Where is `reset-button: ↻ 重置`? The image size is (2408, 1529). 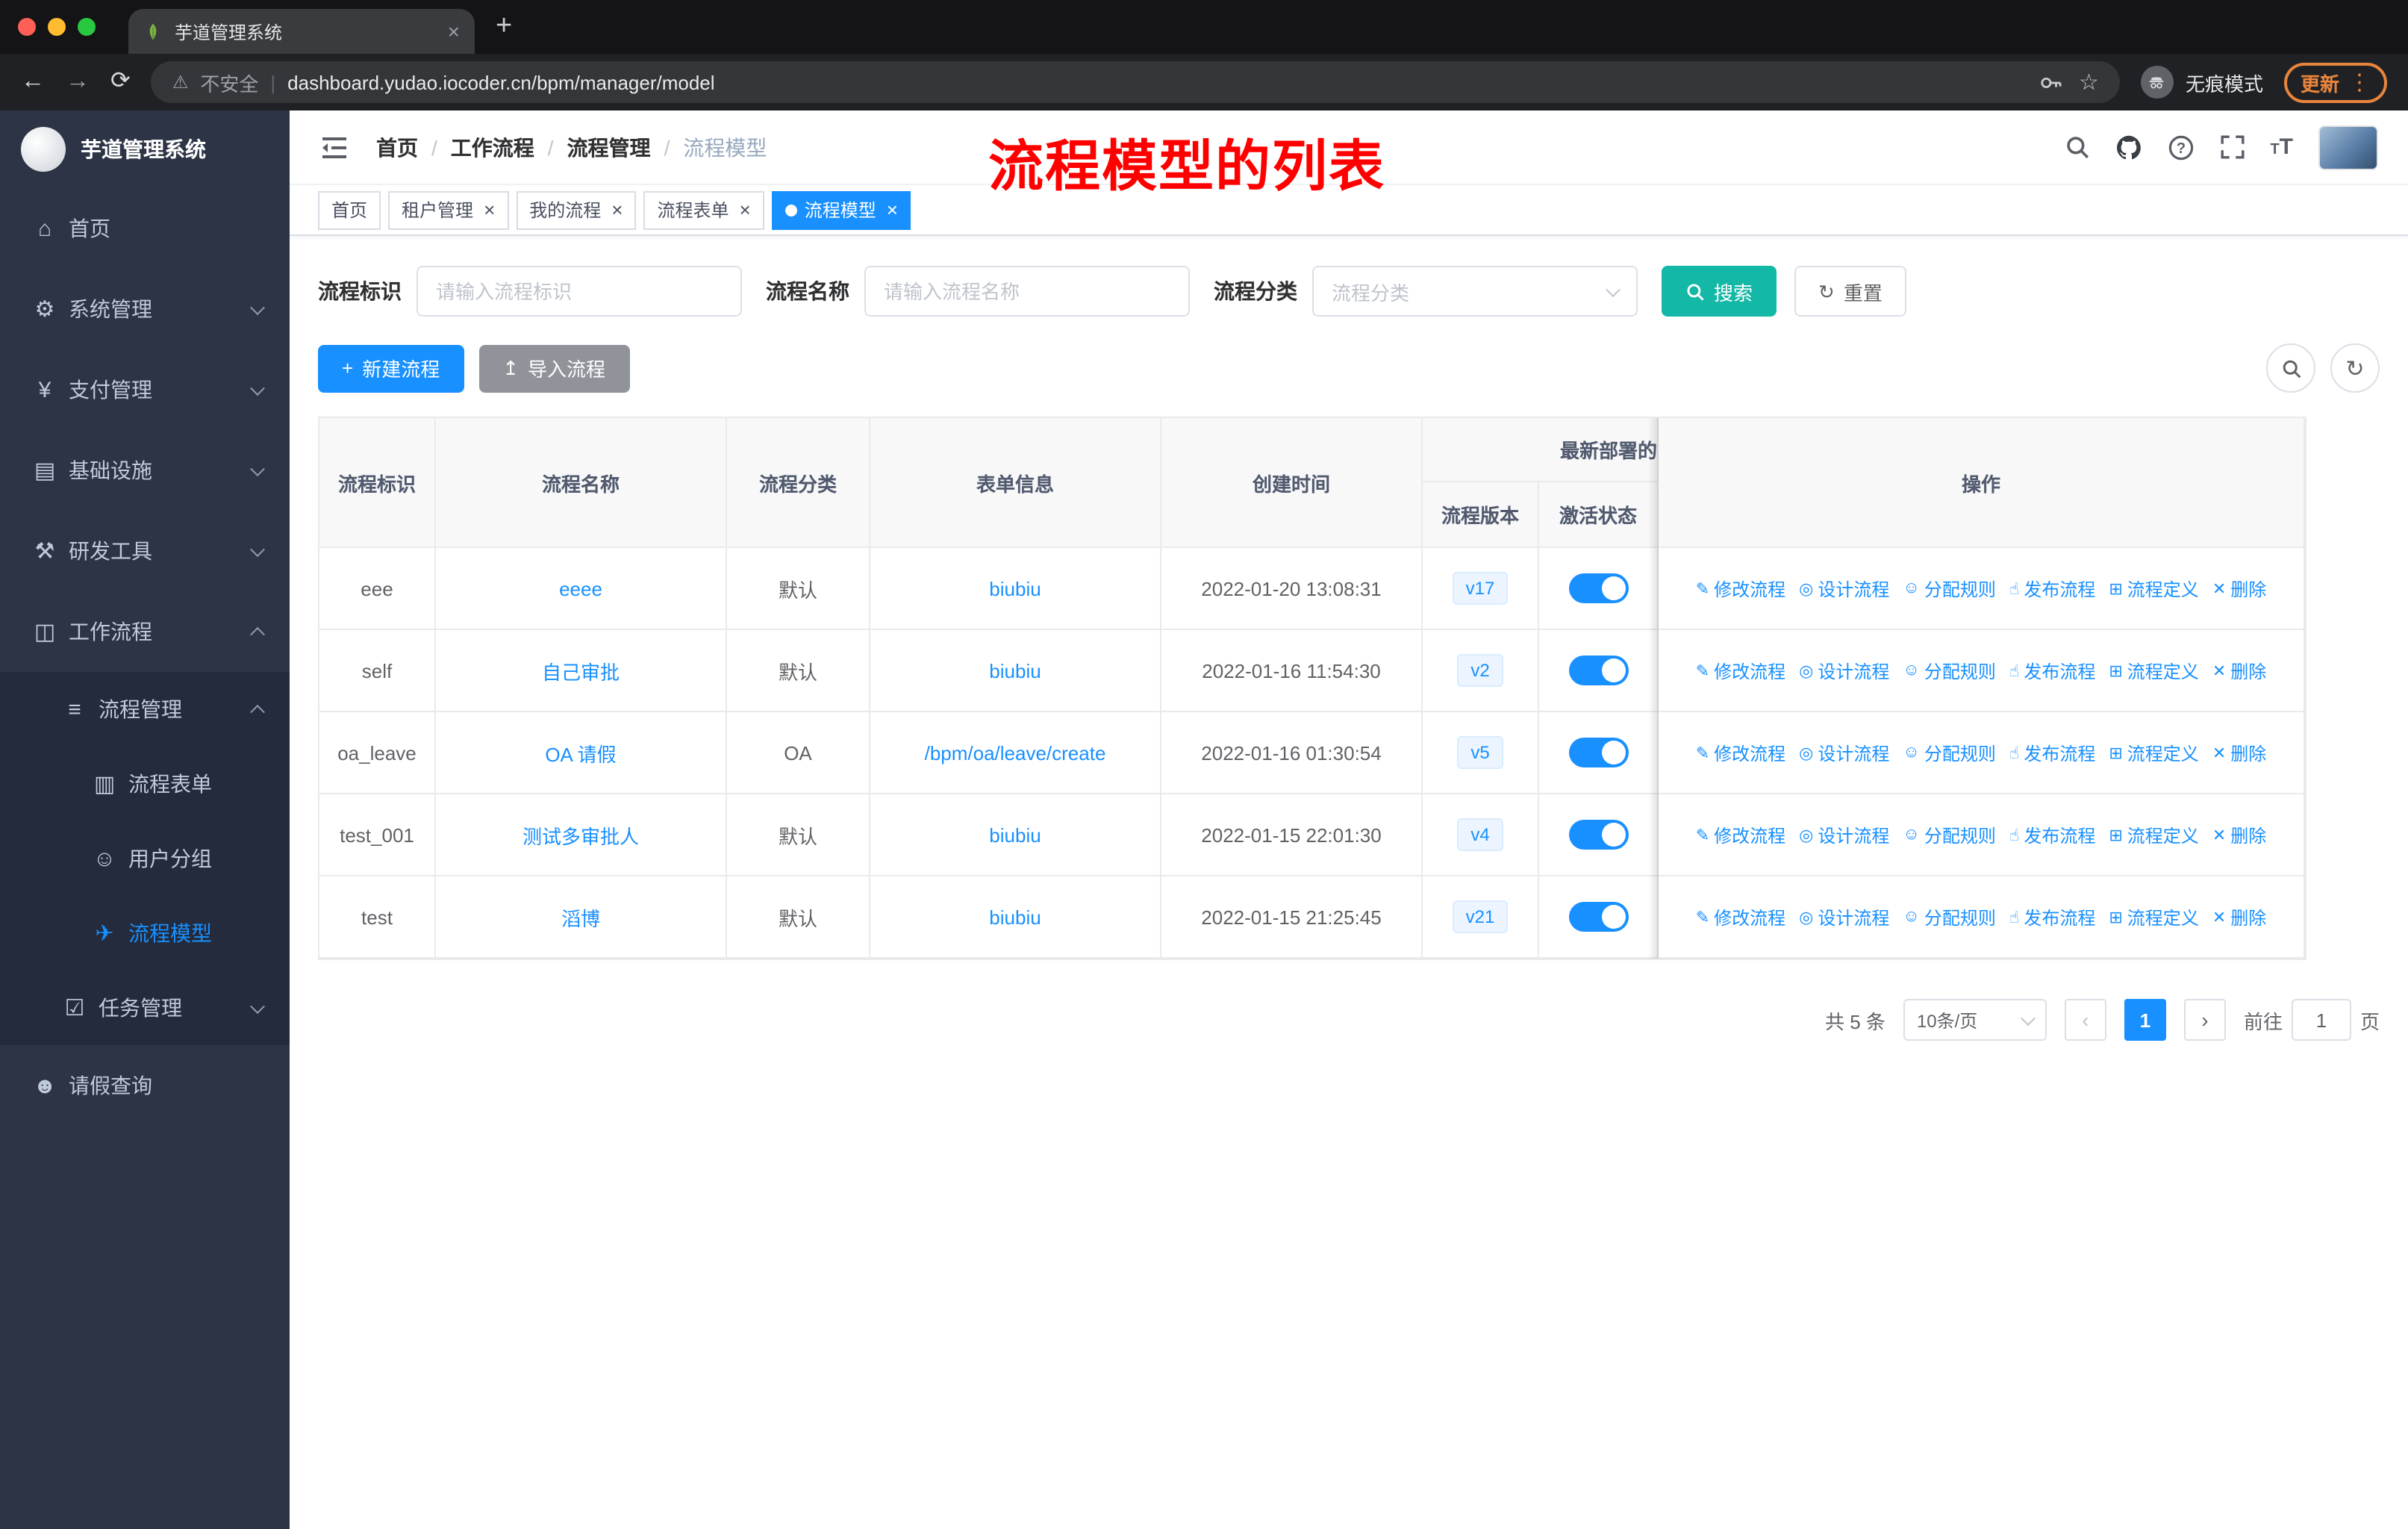
reset-button: ↻ 重置 is located at coordinates (1850, 291).